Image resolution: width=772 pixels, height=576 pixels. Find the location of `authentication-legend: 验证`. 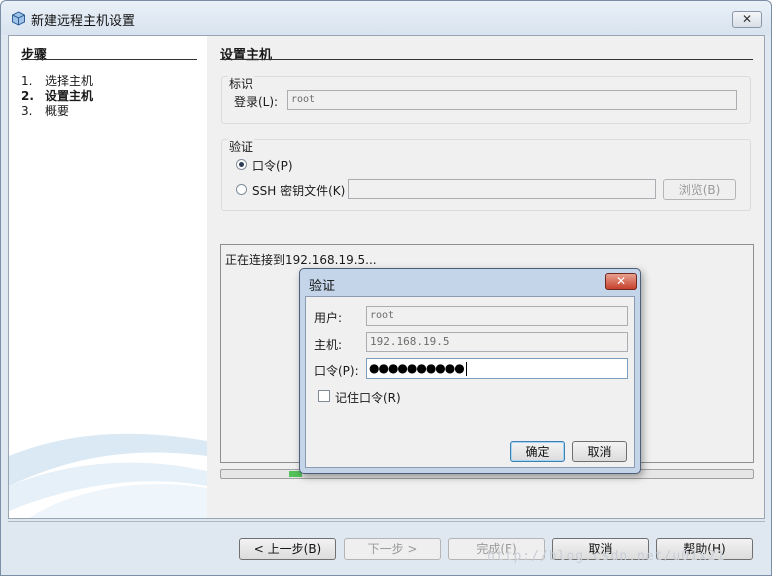

authentication-legend: 验证 is located at coordinates (241, 146).